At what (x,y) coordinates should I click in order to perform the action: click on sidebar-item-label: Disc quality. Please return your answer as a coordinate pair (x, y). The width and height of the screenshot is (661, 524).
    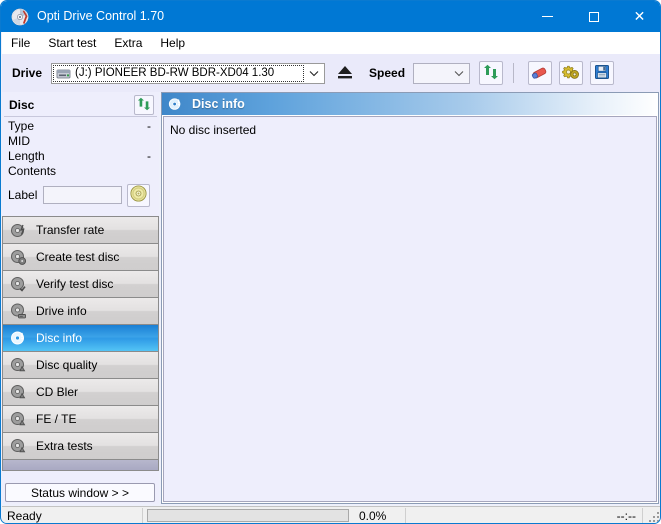
    Looking at the image, I should click on (67, 365).